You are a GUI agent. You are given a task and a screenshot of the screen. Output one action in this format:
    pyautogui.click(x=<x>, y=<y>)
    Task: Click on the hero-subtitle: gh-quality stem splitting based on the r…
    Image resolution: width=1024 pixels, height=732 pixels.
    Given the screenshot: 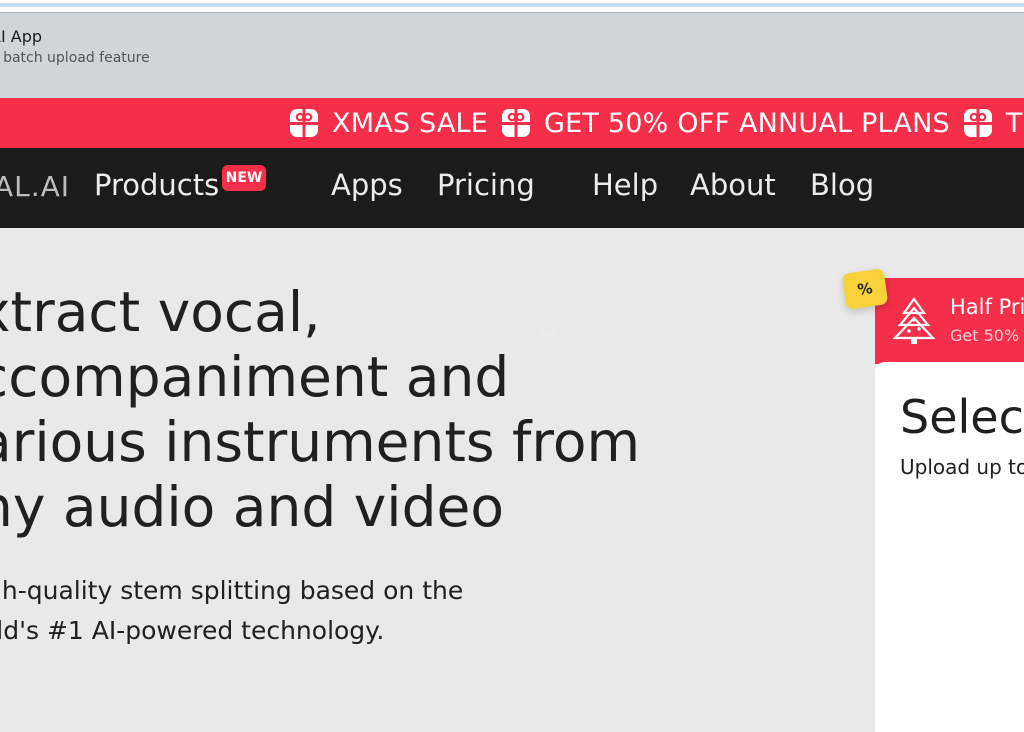 What is the action you would take?
    pyautogui.click(x=231, y=611)
    